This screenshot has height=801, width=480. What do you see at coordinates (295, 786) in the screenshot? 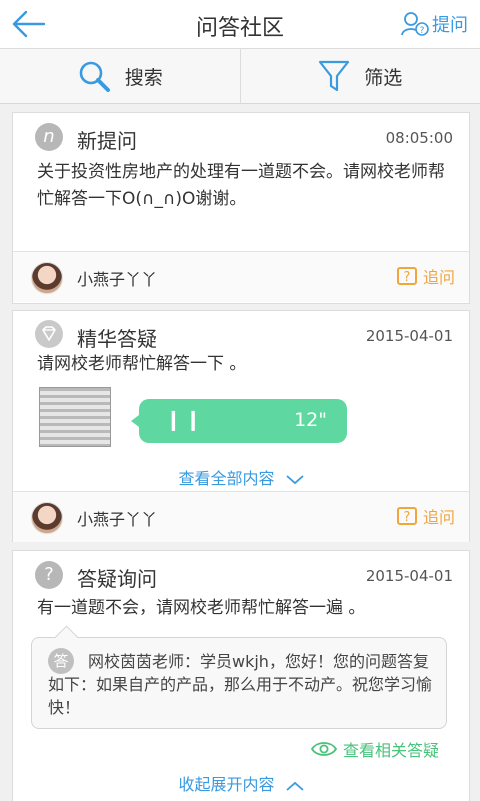
I see `chevron-up-icon` at bounding box center [295, 786].